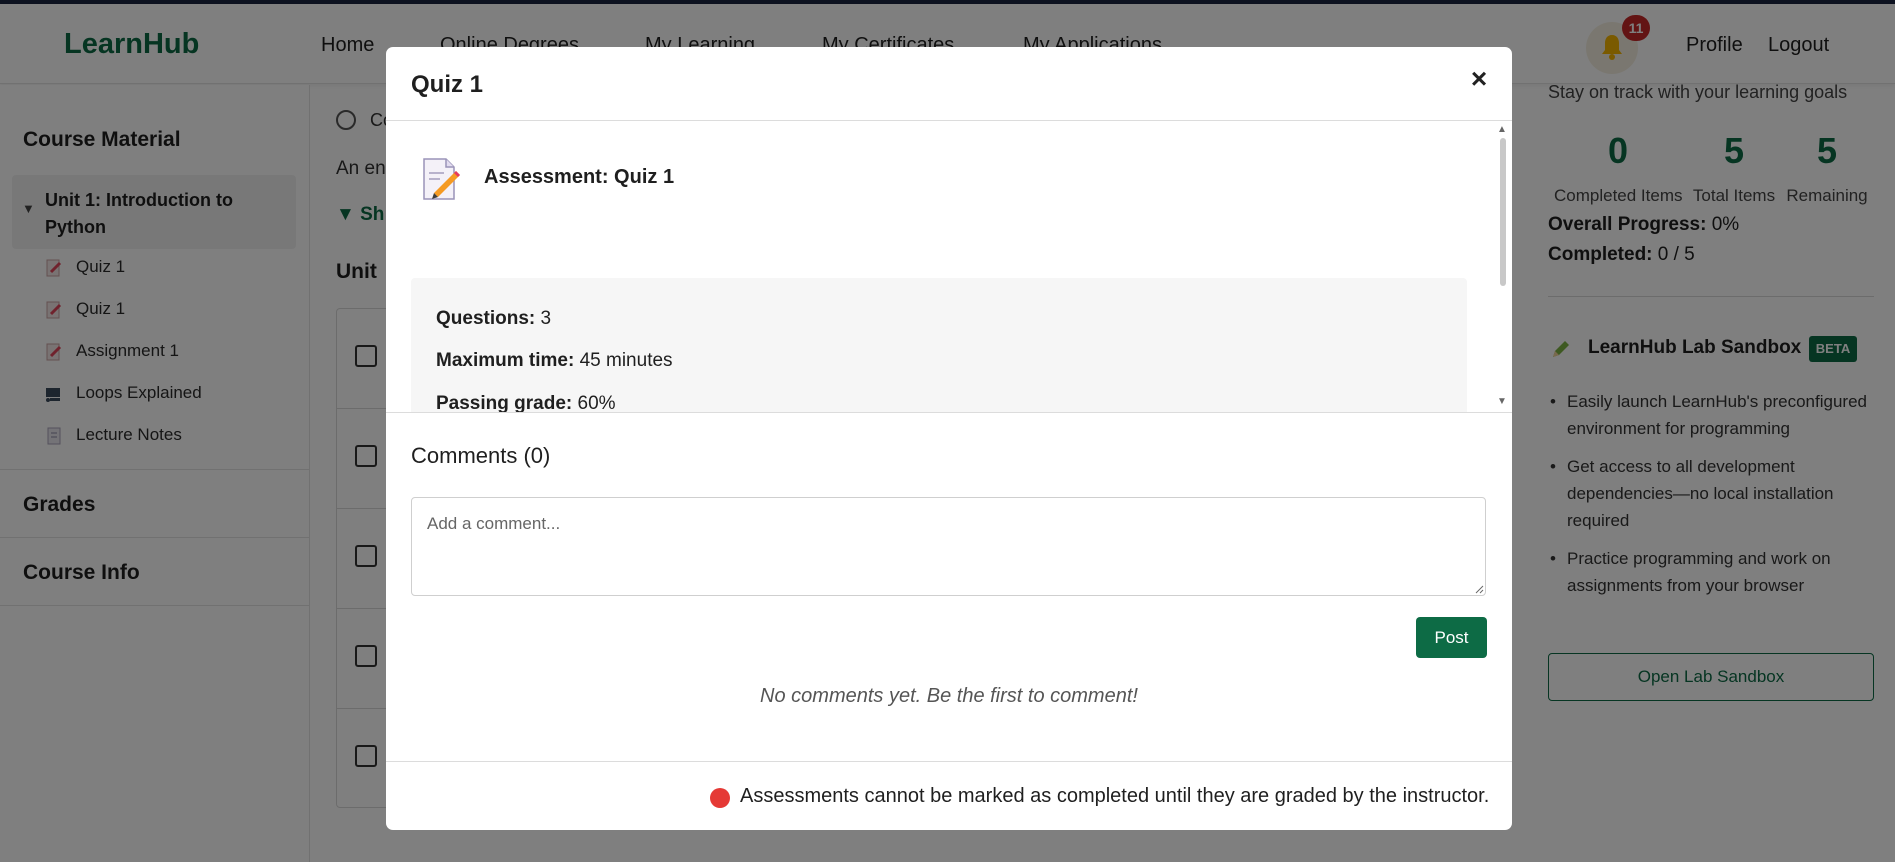 The width and height of the screenshot is (1895, 862). What do you see at coordinates (579, 177) in the screenshot?
I see `assessment-title: Assessment: Quiz 1` at bounding box center [579, 177].